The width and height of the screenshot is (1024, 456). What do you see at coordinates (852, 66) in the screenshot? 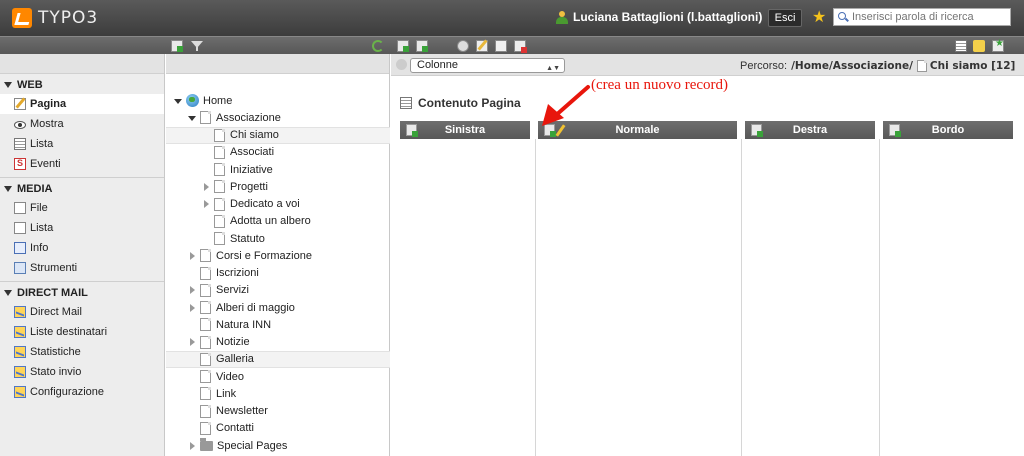
I see `breadcrumb-path: /Home/Associazione/` at bounding box center [852, 66].